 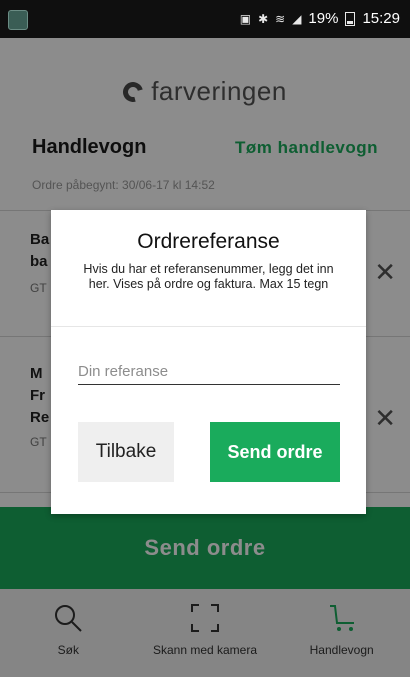 What do you see at coordinates (263, 18) in the screenshot?
I see `bluetooth-icon: ✱` at bounding box center [263, 18].